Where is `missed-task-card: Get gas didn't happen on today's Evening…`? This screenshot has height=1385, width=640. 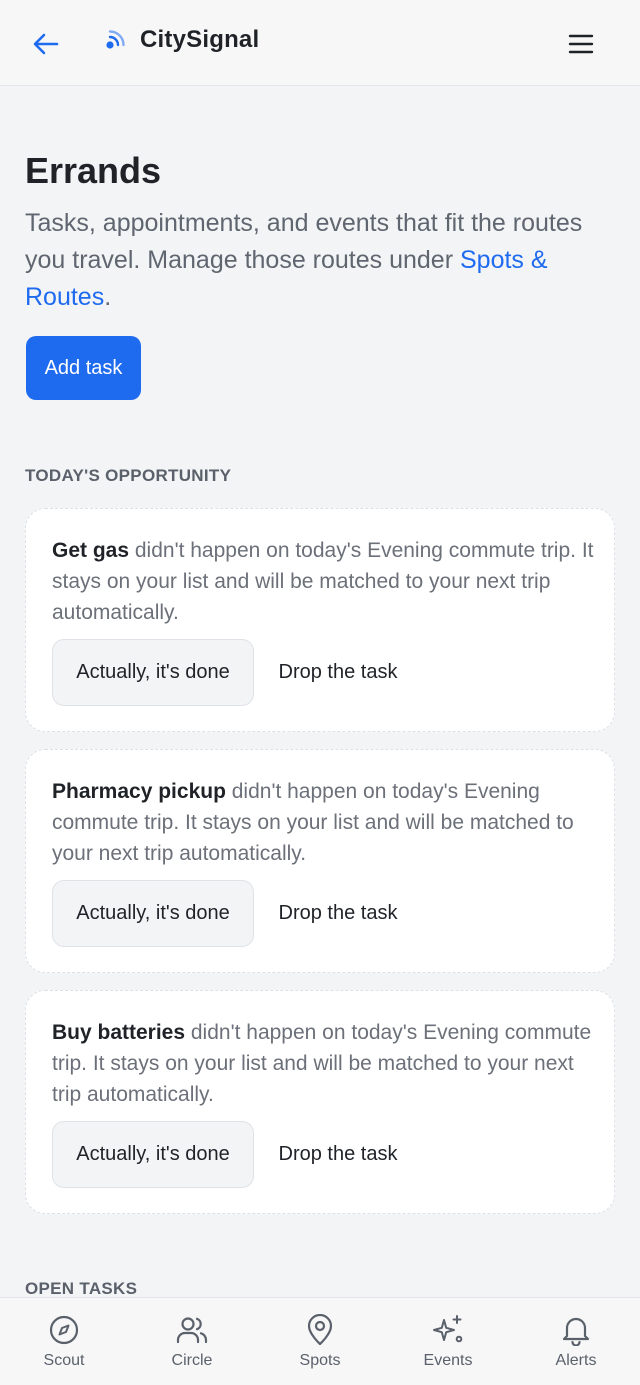 missed-task-card: Get gas didn't happen on today's Evening… is located at coordinates (320, 620).